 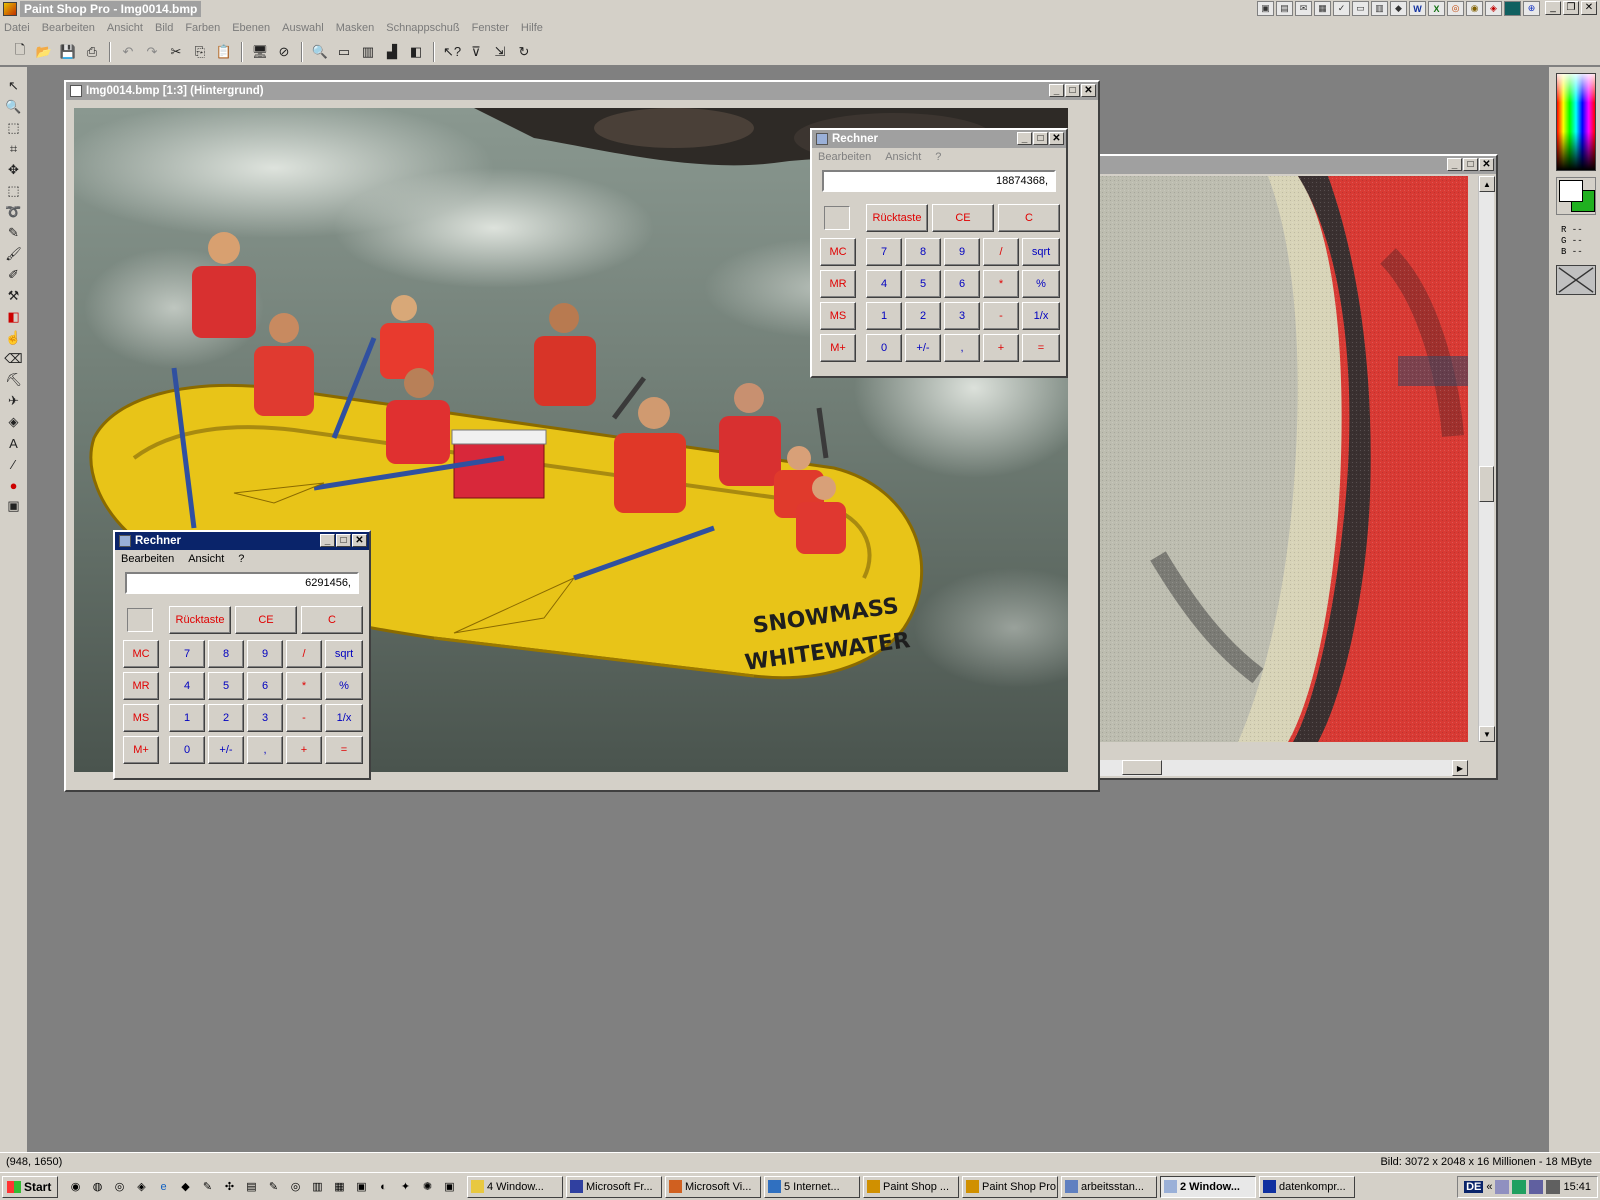 I want to click on mr-button: MR, so click(x=141, y=686).